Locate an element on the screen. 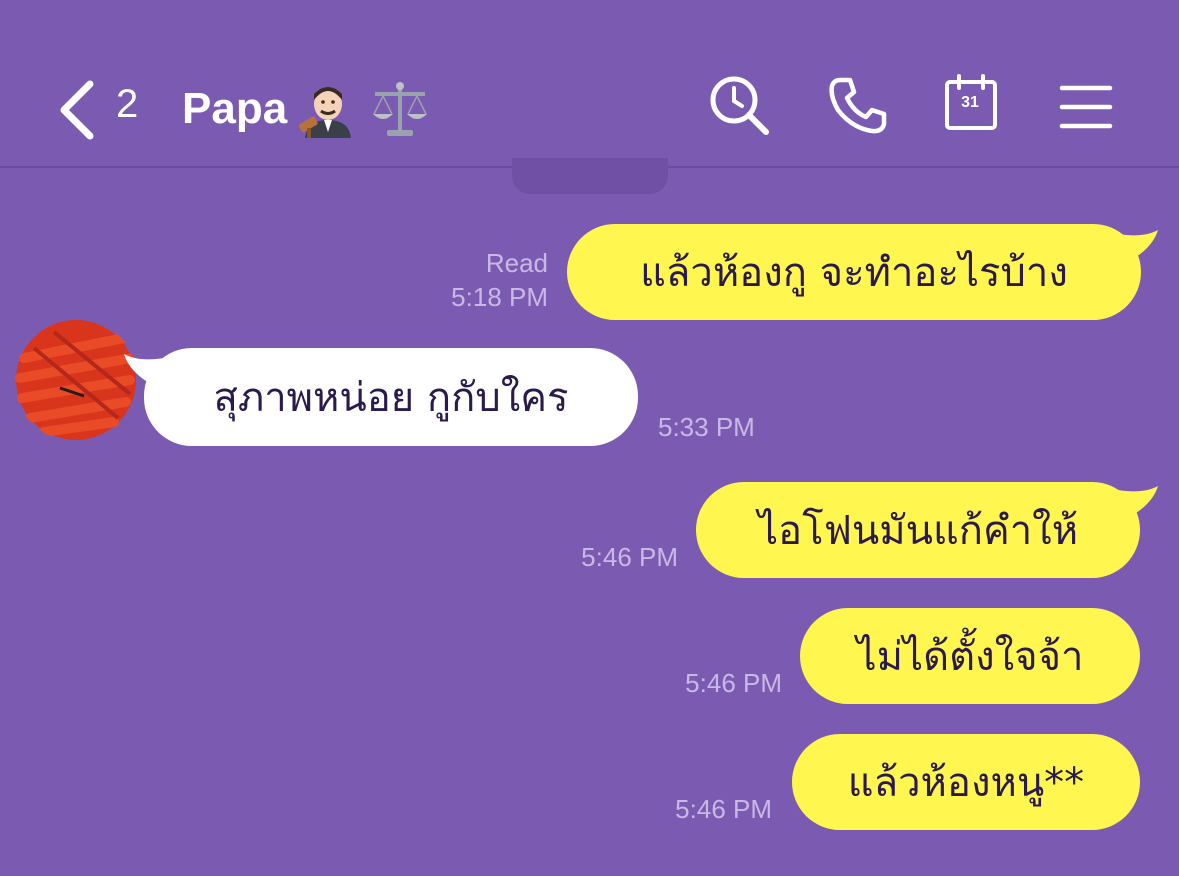  message-text: แล้วห้องหนู** is located at coordinates (966, 783).